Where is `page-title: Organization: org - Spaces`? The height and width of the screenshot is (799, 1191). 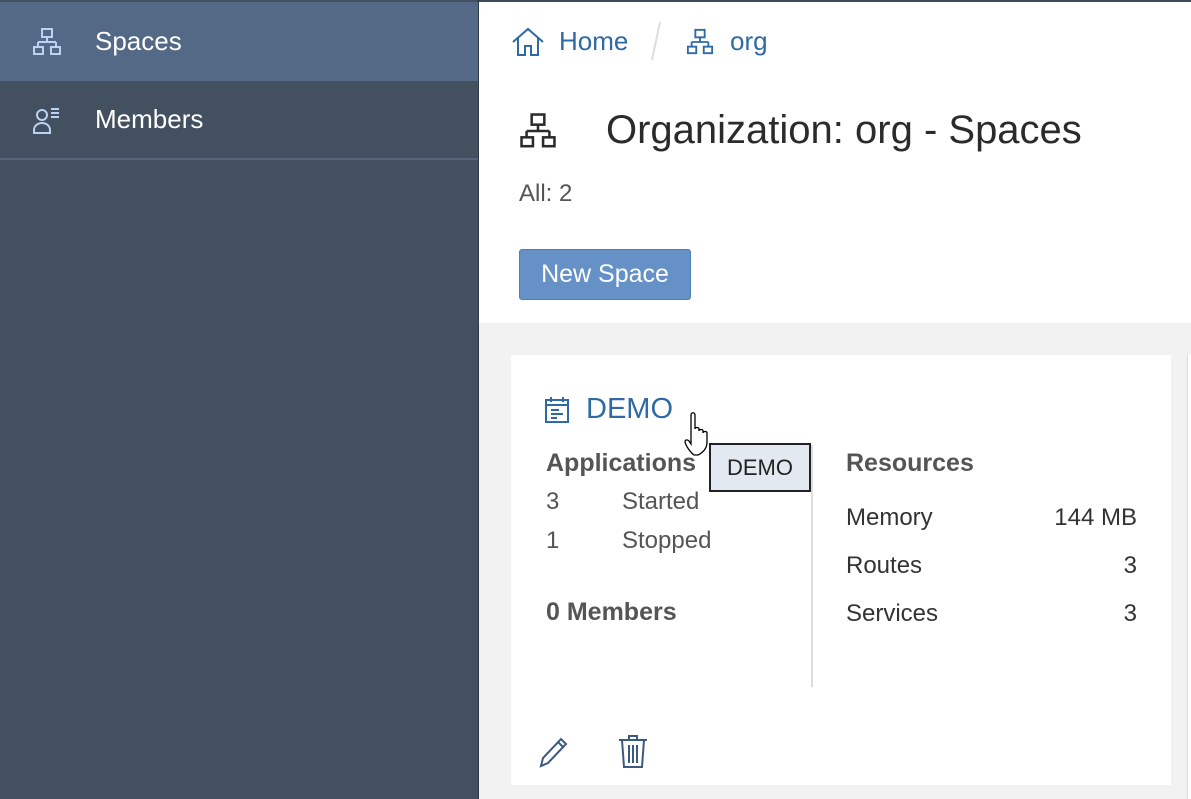 page-title: Organization: org - Spaces is located at coordinates (844, 130).